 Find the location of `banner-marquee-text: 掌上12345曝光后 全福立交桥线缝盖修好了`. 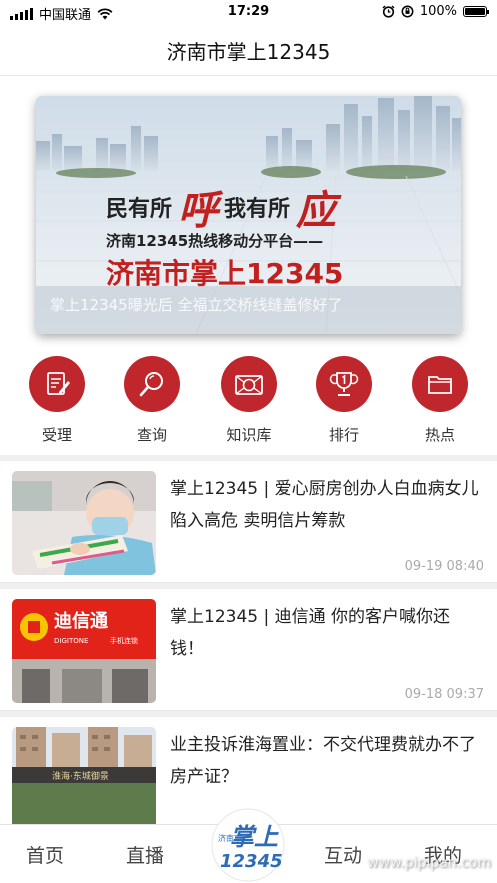

banner-marquee-text: 掌上12345曝光后 全福立交桥线缝盖修好了 is located at coordinates (196, 305).